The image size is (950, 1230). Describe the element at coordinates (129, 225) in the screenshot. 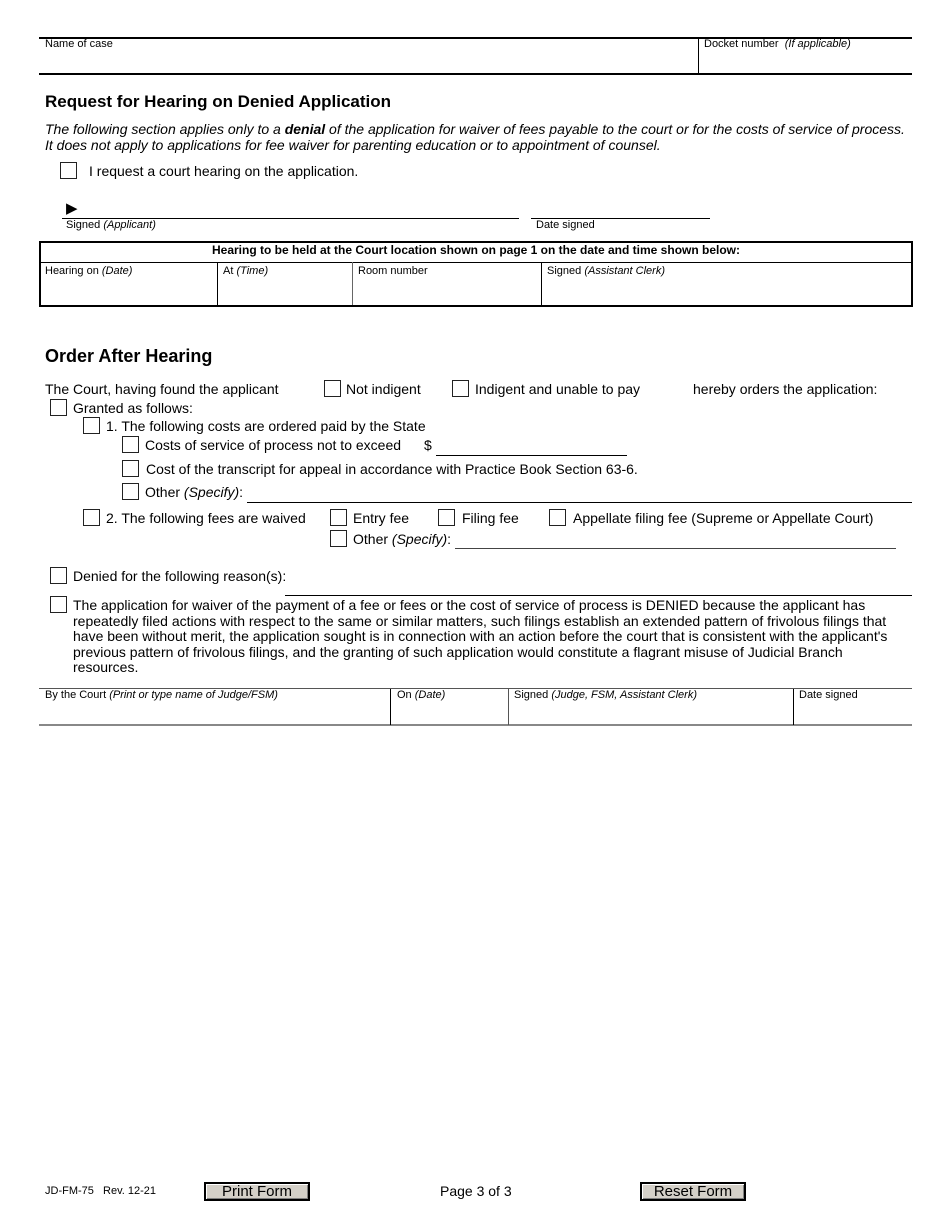

I see `signed-hint: (Applicant)` at that location.